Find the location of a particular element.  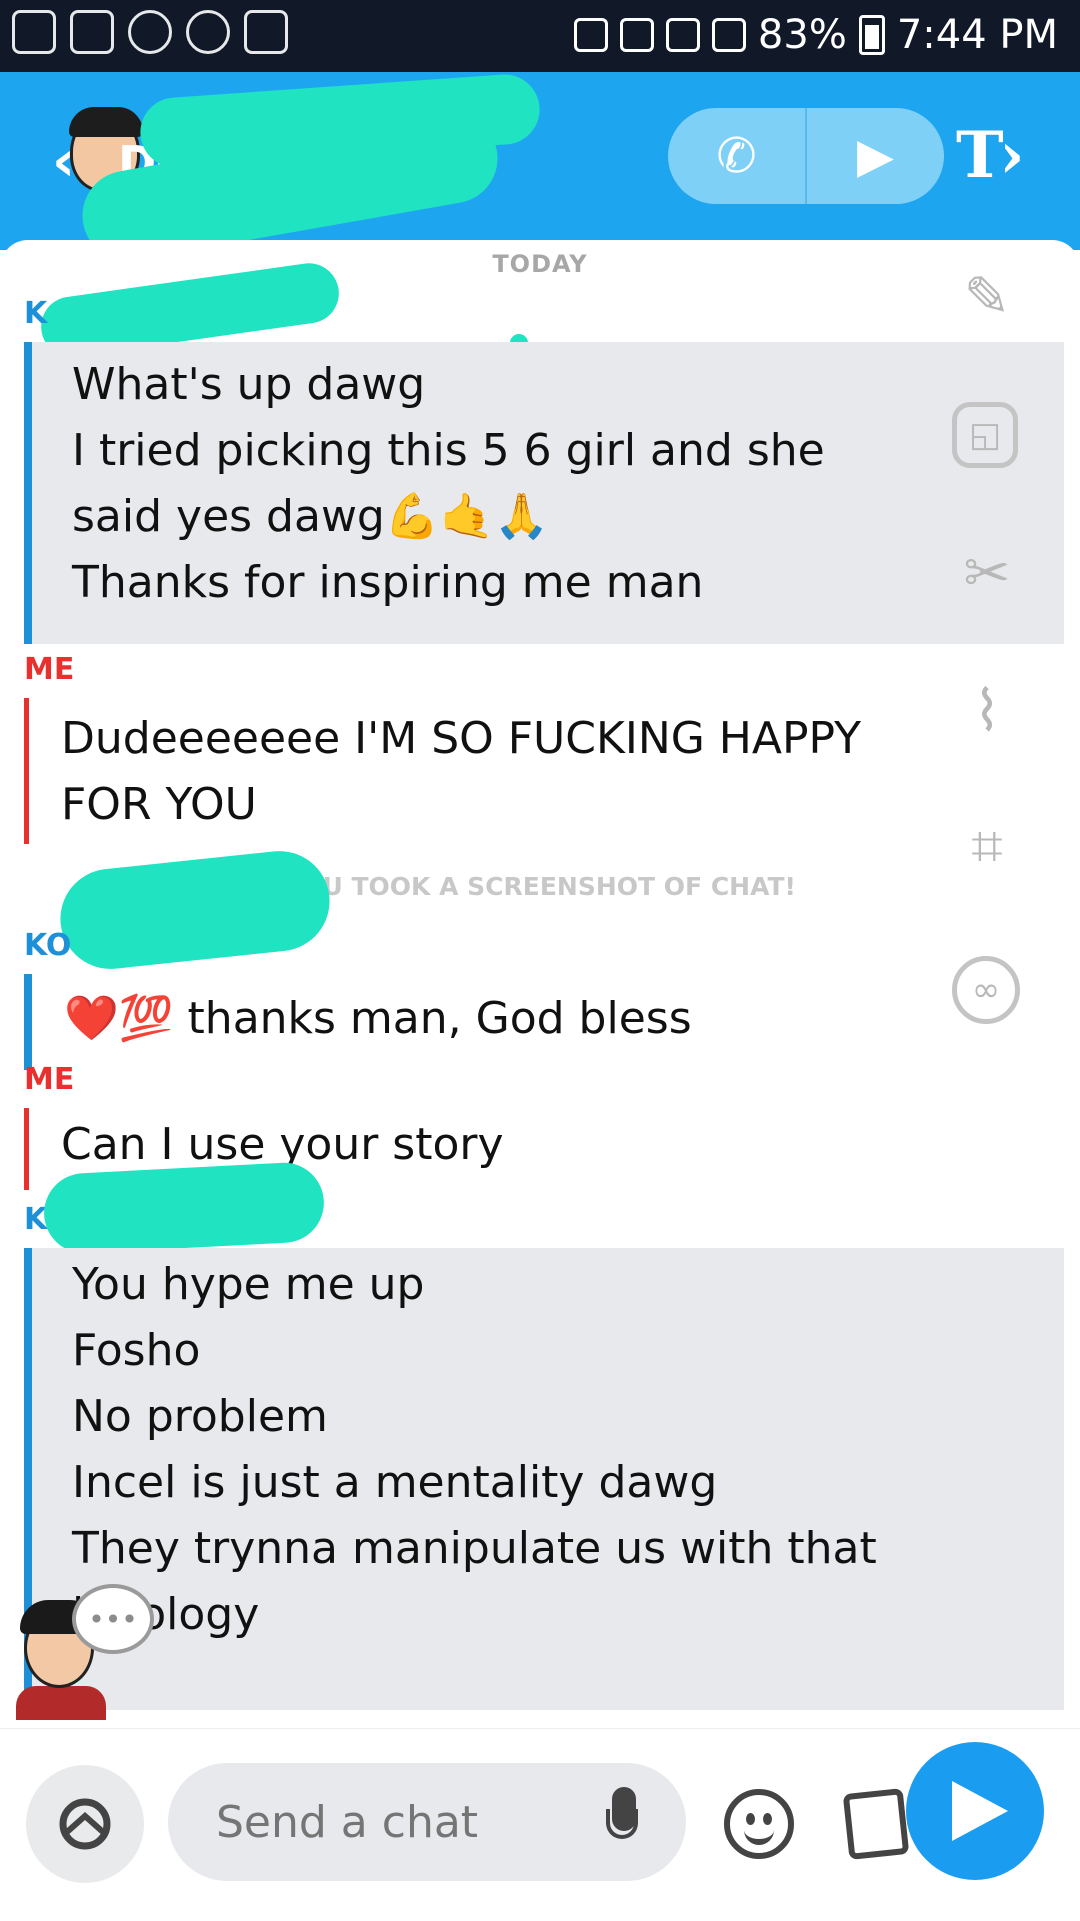

sticker-card-icon is located at coordinates (876, 1824).